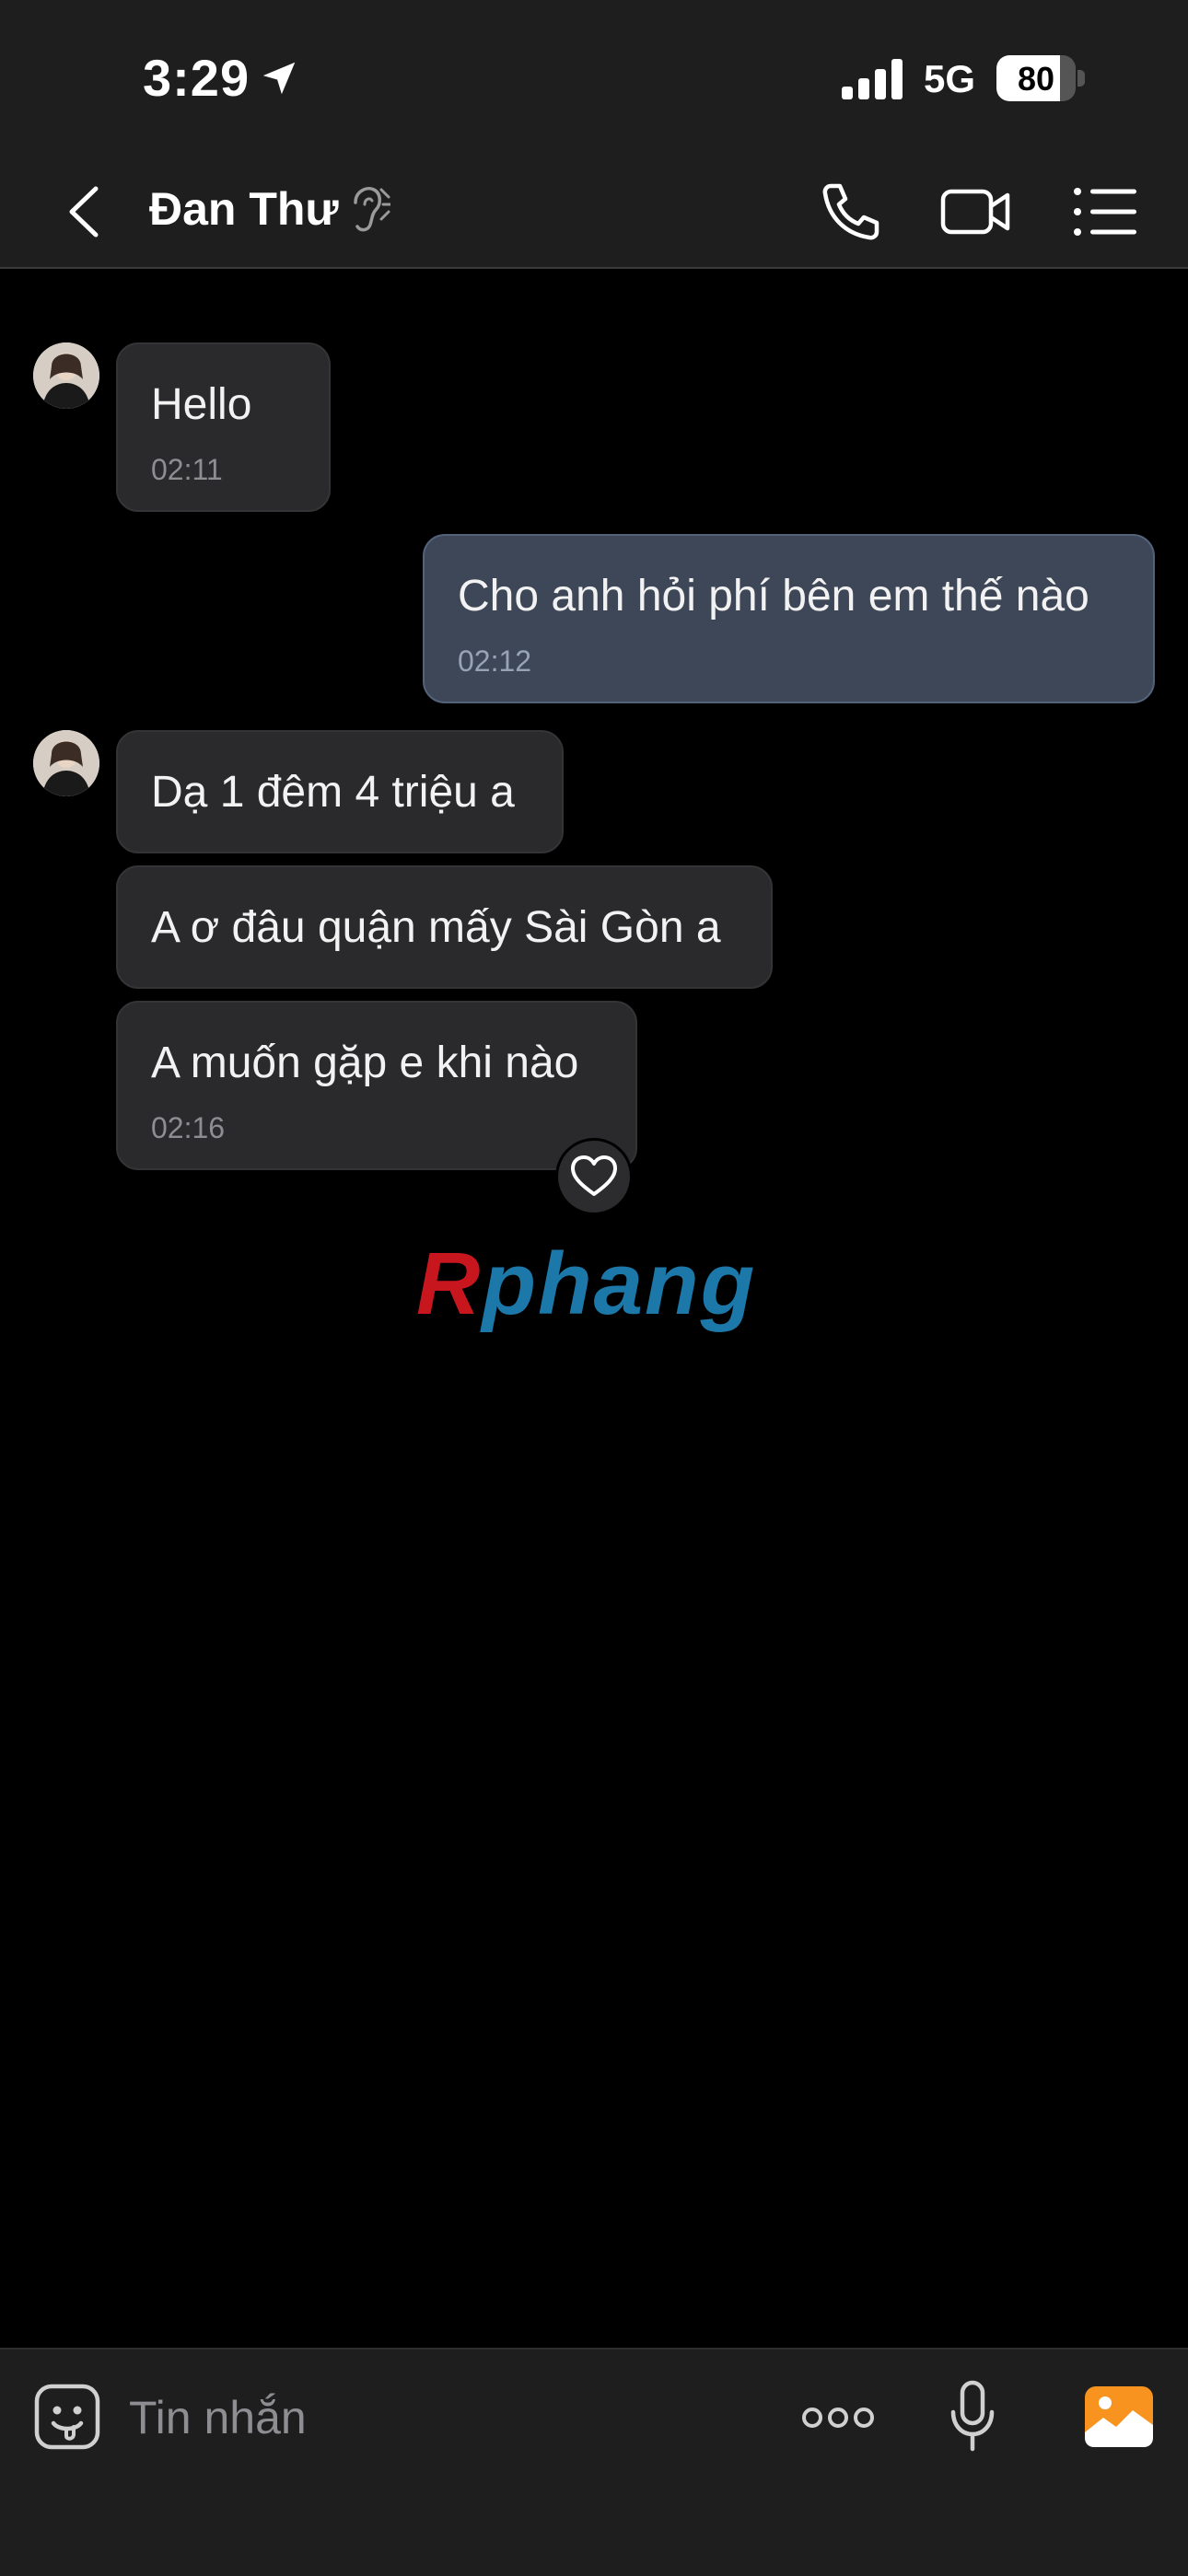  Describe the element at coordinates (449, 1284) in the screenshot. I see `watermark-first-letter: R` at that location.